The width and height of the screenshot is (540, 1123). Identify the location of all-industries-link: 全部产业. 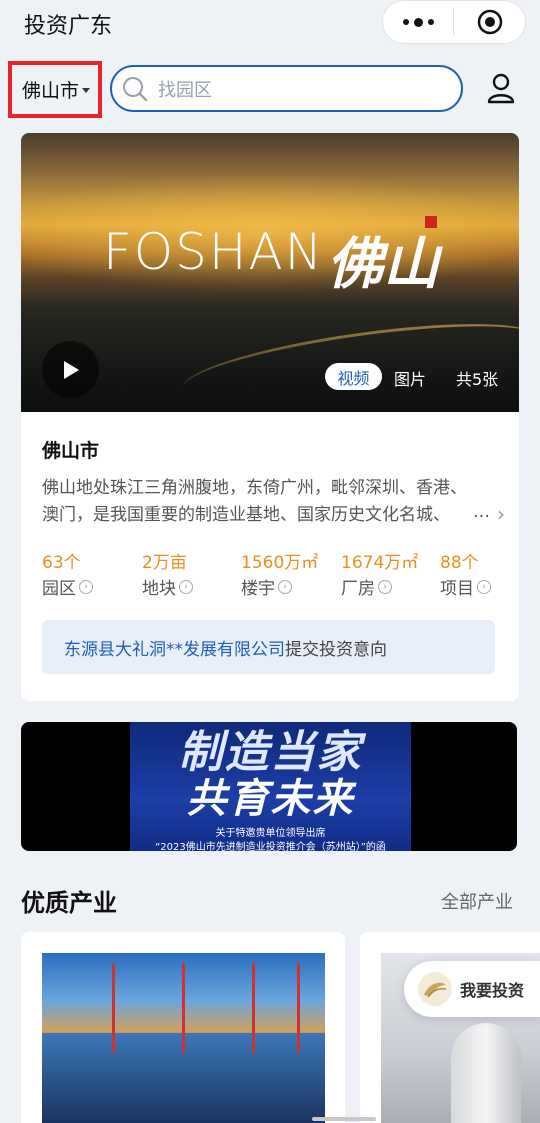
(477, 901).